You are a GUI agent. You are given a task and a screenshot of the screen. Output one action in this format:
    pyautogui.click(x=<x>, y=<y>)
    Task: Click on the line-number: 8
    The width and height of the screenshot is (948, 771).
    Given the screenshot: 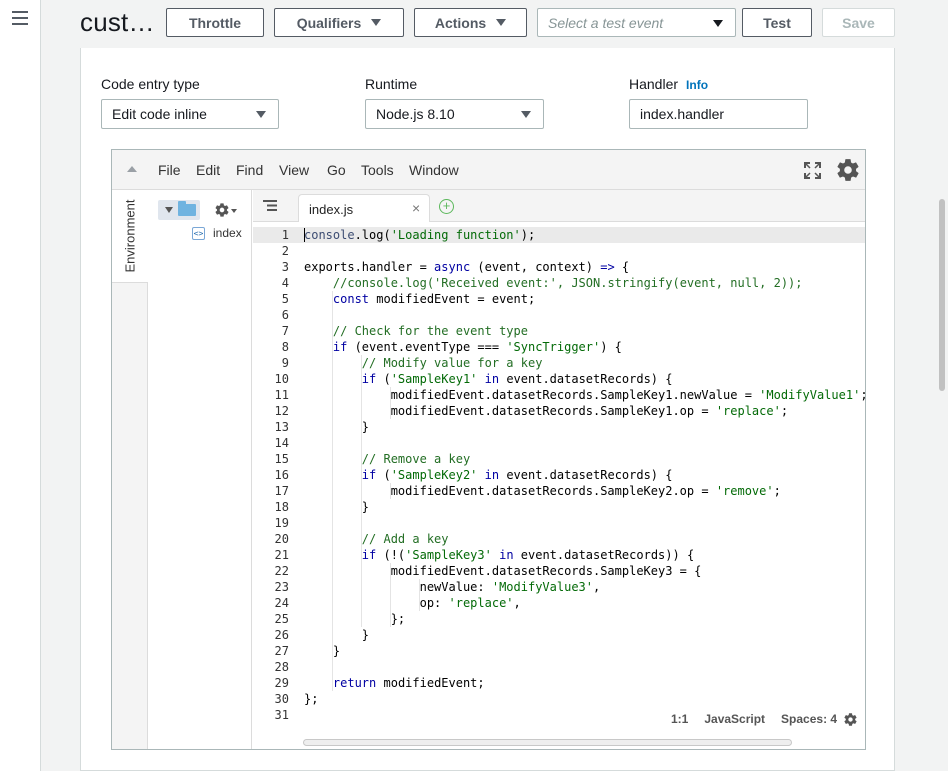 What is the action you would take?
    pyautogui.click(x=285, y=347)
    